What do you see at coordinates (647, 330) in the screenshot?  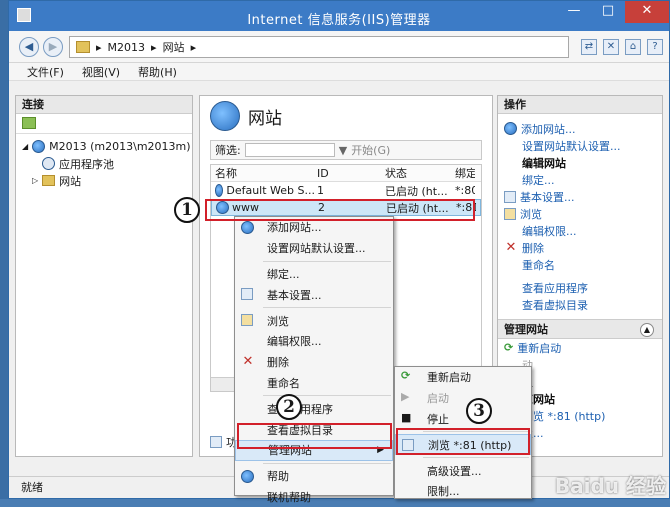 I see `collapse-icon: ▲` at bounding box center [647, 330].